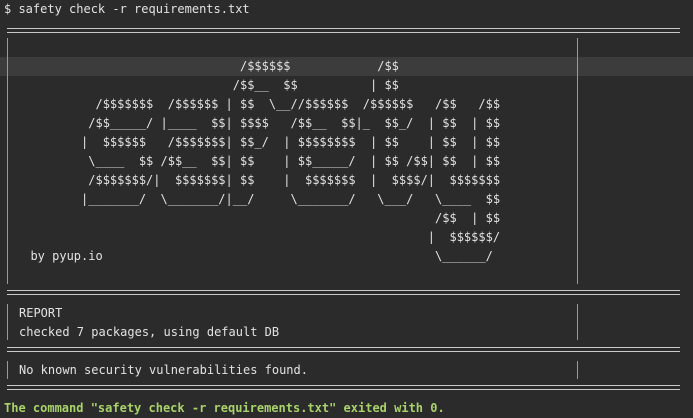  What do you see at coordinates (343, 28) in the screenshot?
I see `top-border` at bounding box center [343, 28].